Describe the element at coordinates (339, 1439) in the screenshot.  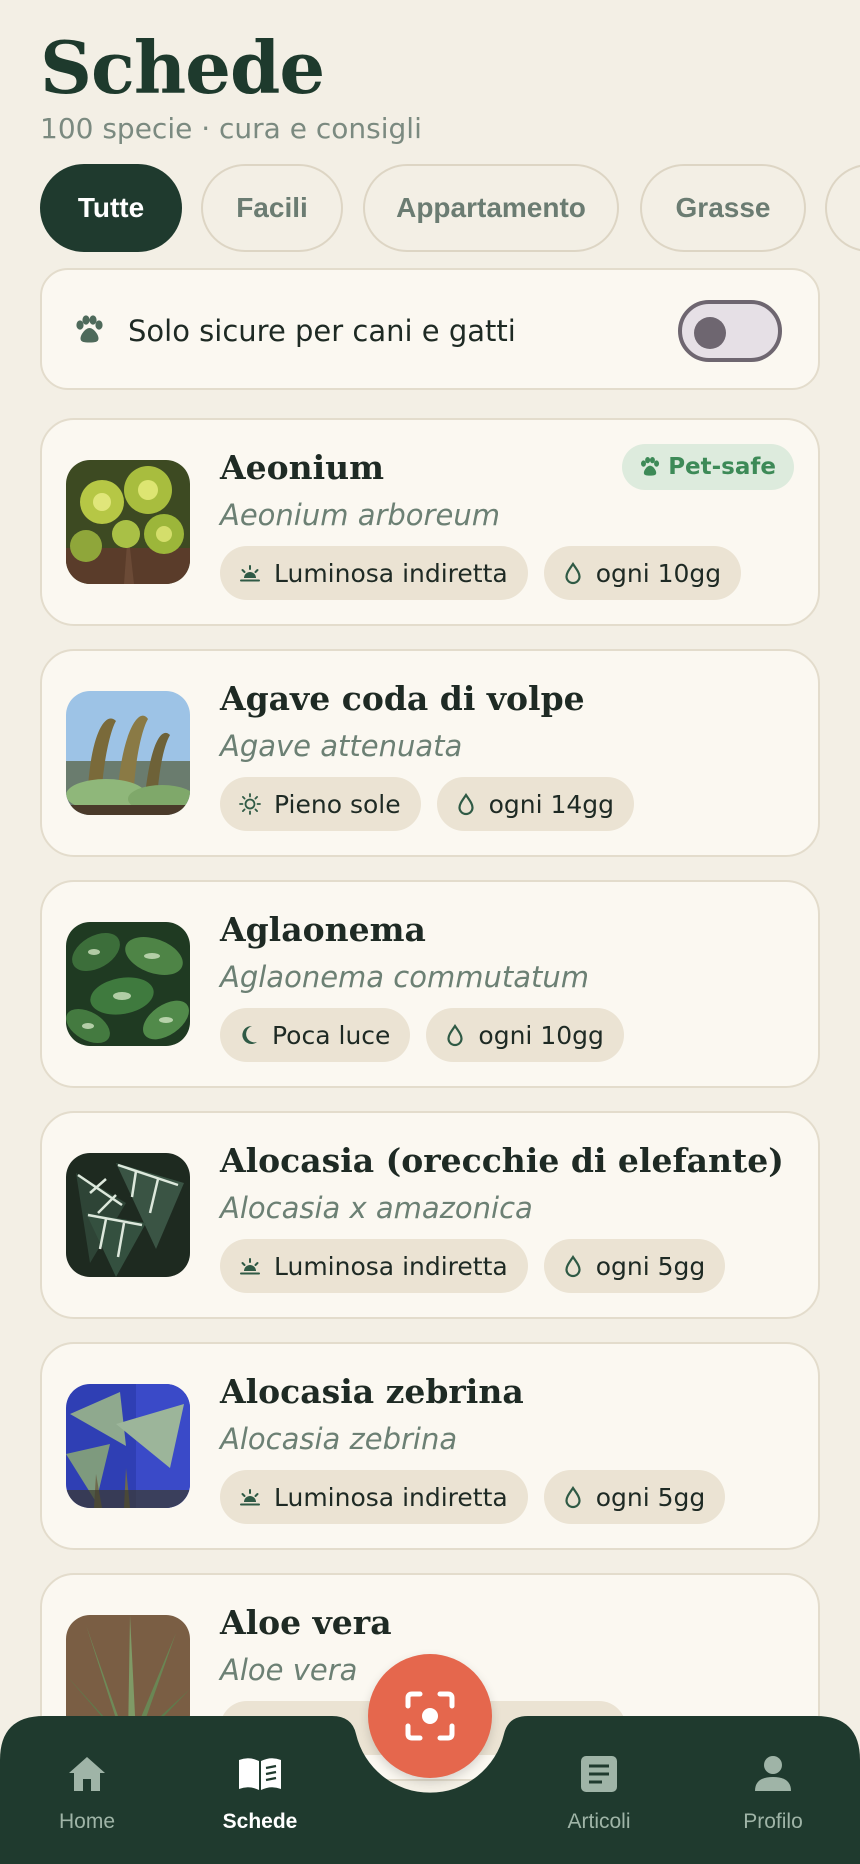
I see `plant-scientific-name: Alocasia zebrina` at that location.